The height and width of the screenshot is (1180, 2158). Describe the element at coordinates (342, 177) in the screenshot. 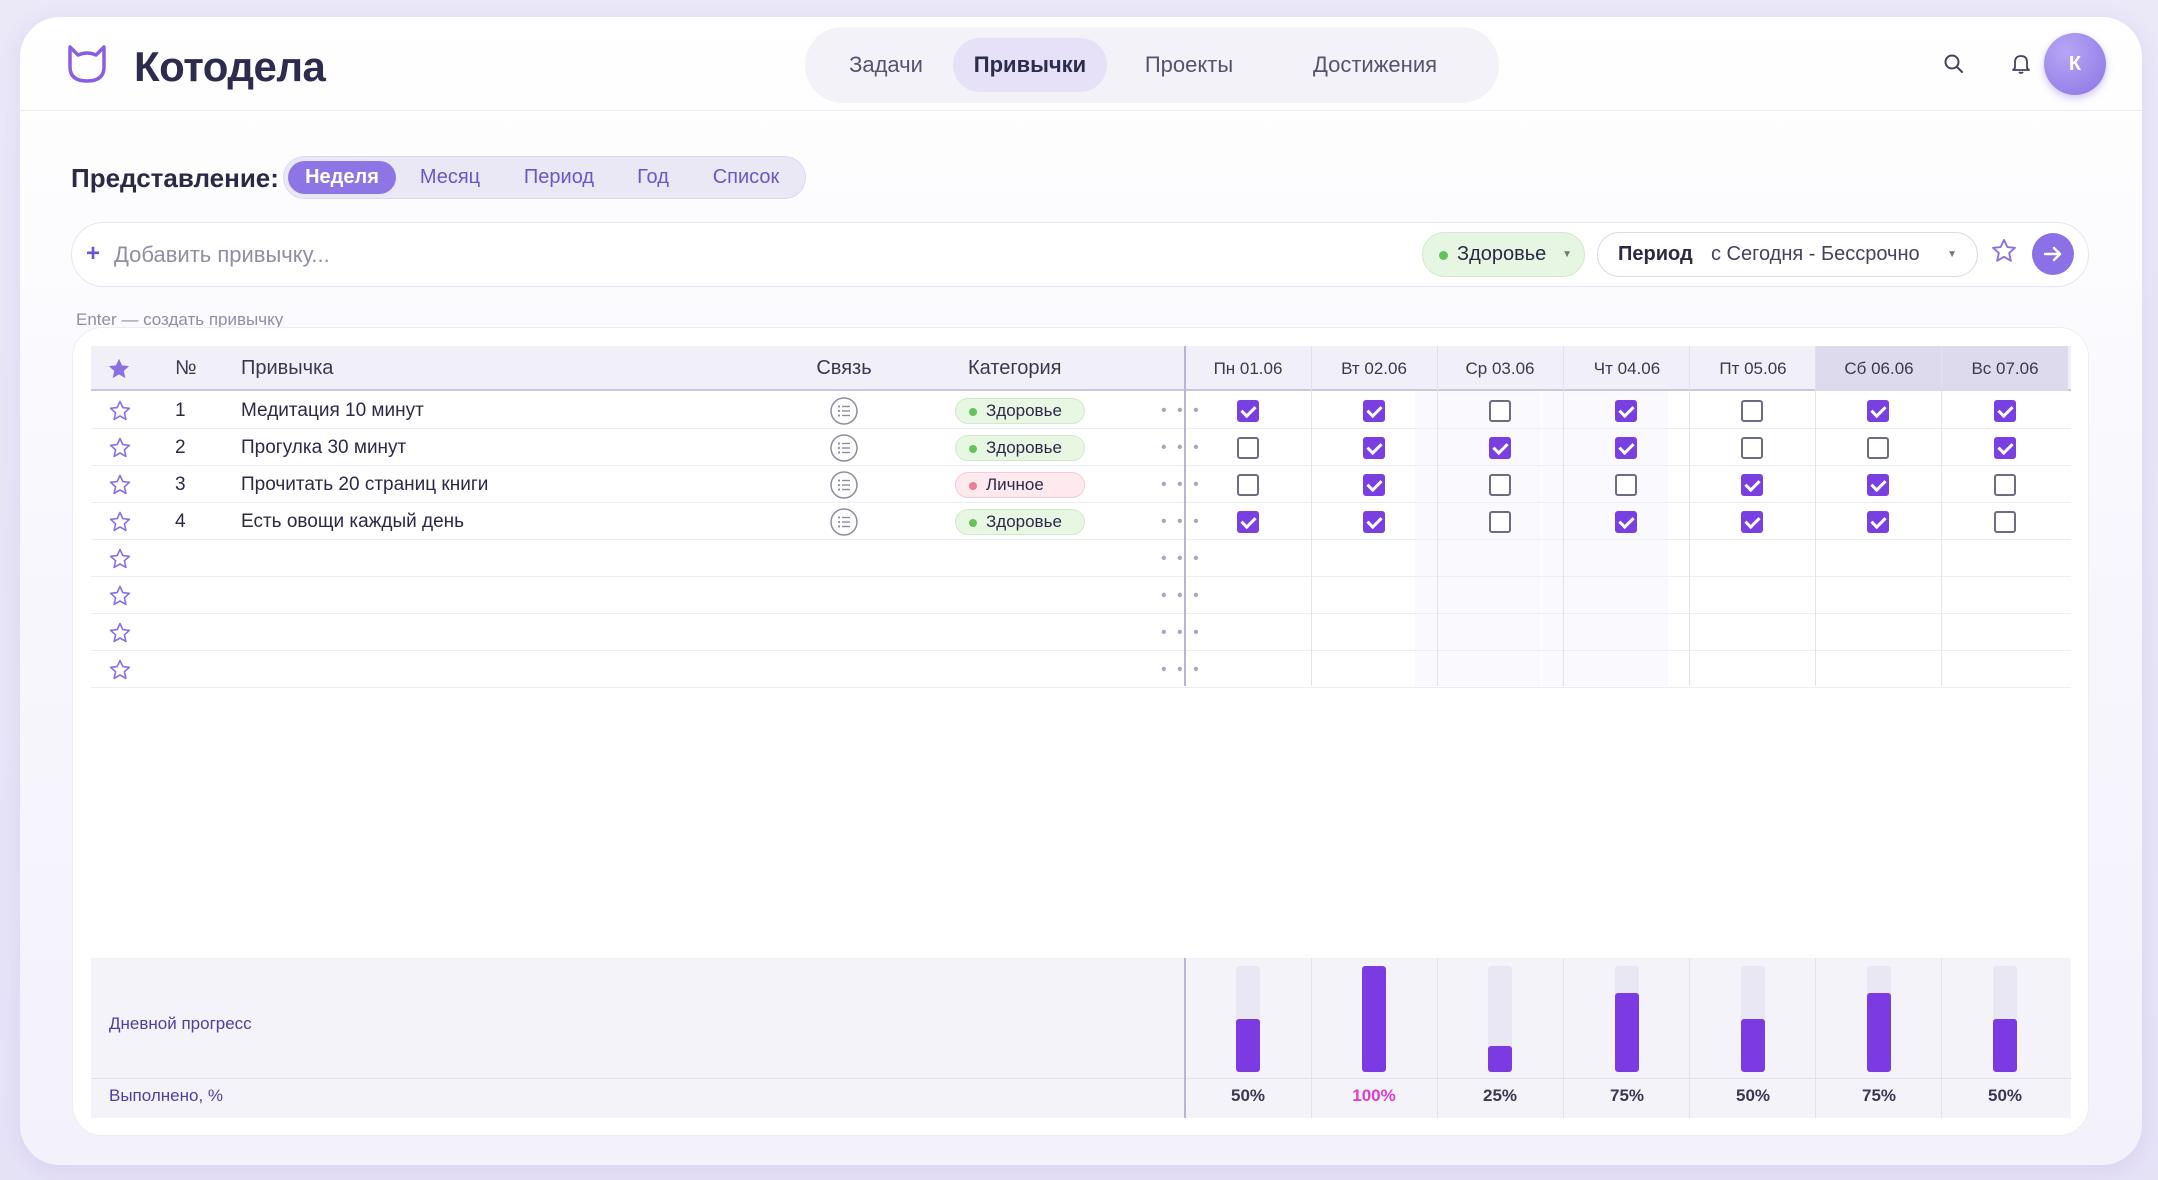

I see `view-tab-week: Неделя` at that location.